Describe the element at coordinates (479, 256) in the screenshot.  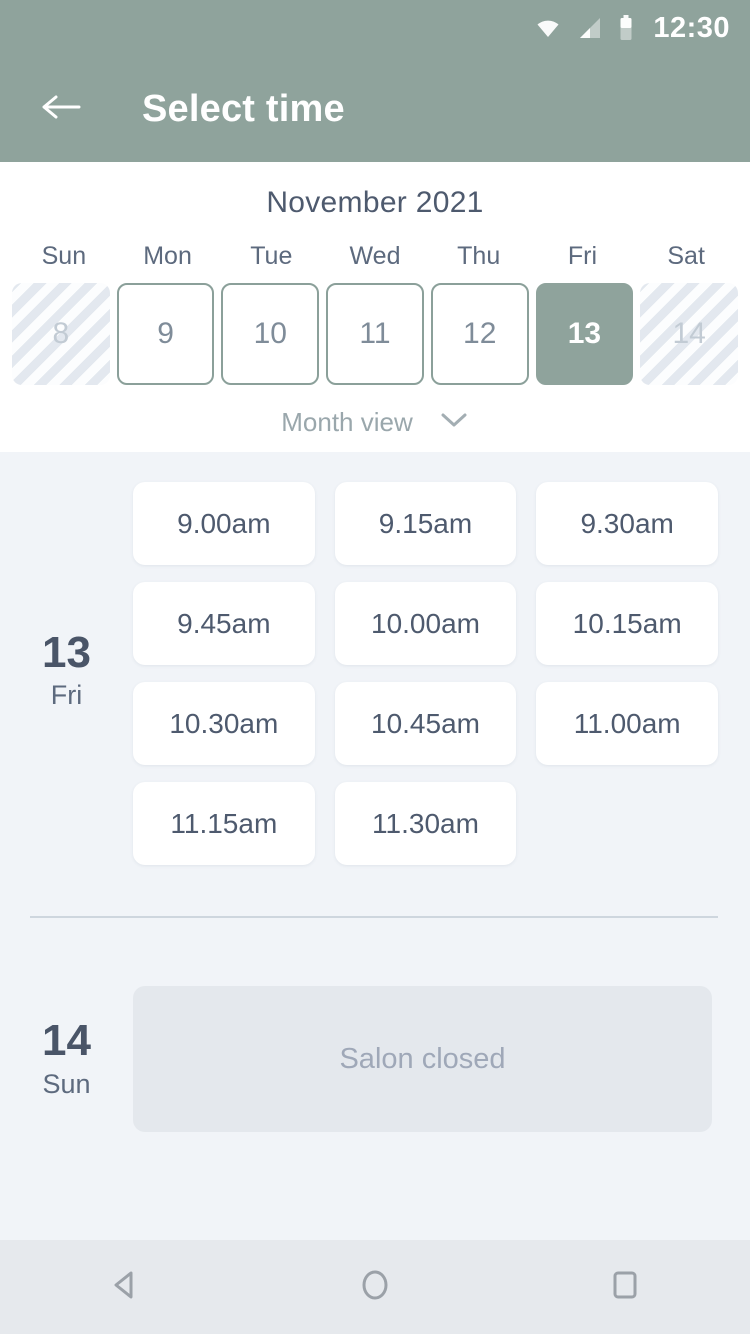
I see `weekday-label: Thu` at that location.